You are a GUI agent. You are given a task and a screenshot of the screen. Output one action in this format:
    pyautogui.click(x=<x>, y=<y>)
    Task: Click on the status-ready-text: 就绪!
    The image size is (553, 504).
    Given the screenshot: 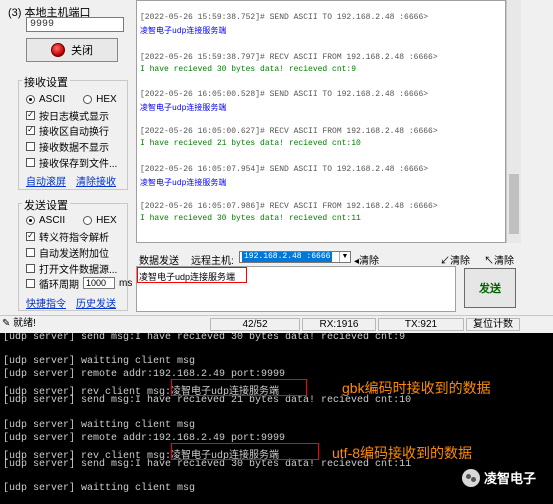 What is the action you would take?
    pyautogui.click(x=24, y=323)
    